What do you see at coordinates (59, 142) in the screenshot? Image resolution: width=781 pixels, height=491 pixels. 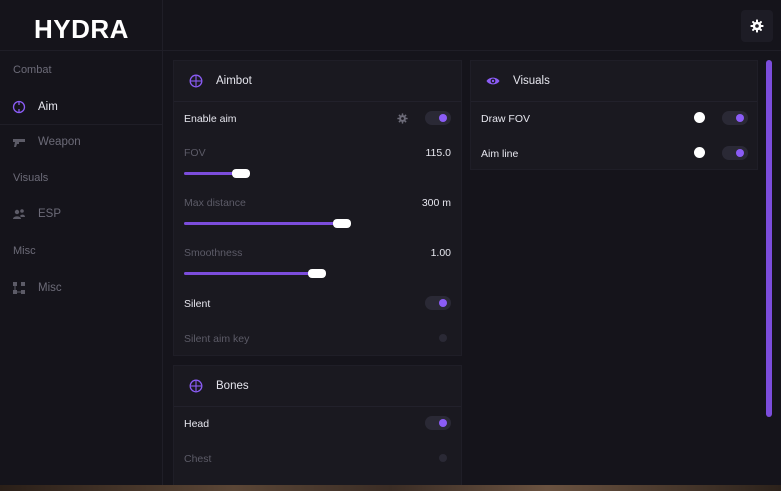 I see `sidebar-item-label: Weapon` at bounding box center [59, 142].